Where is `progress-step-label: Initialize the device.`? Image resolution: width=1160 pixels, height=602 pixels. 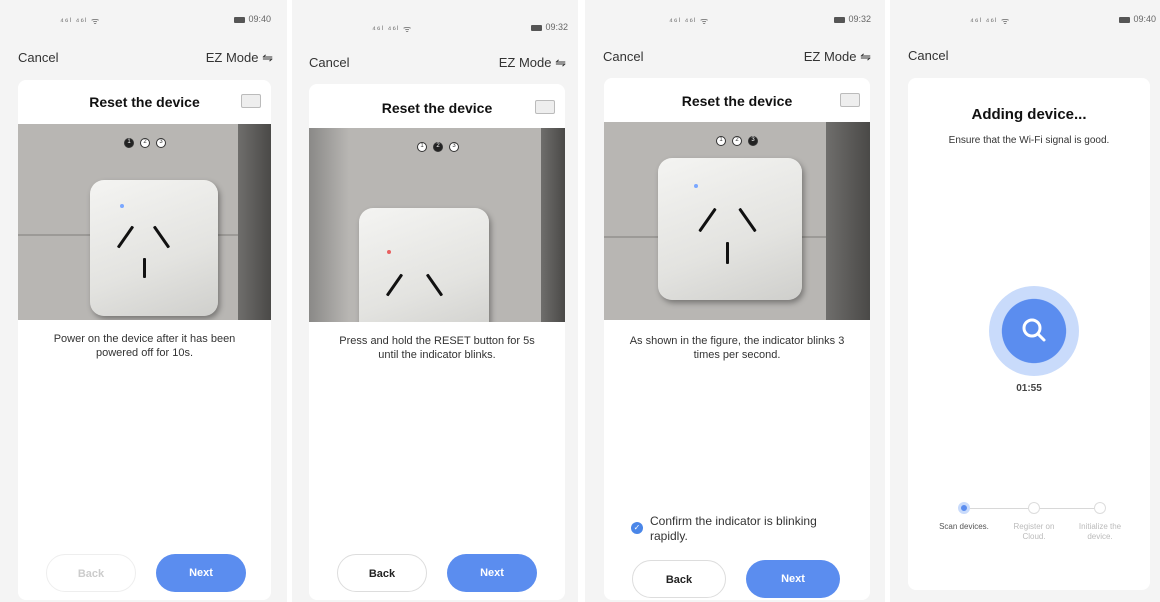 progress-step-label: Initialize the device. is located at coordinates (1100, 531).